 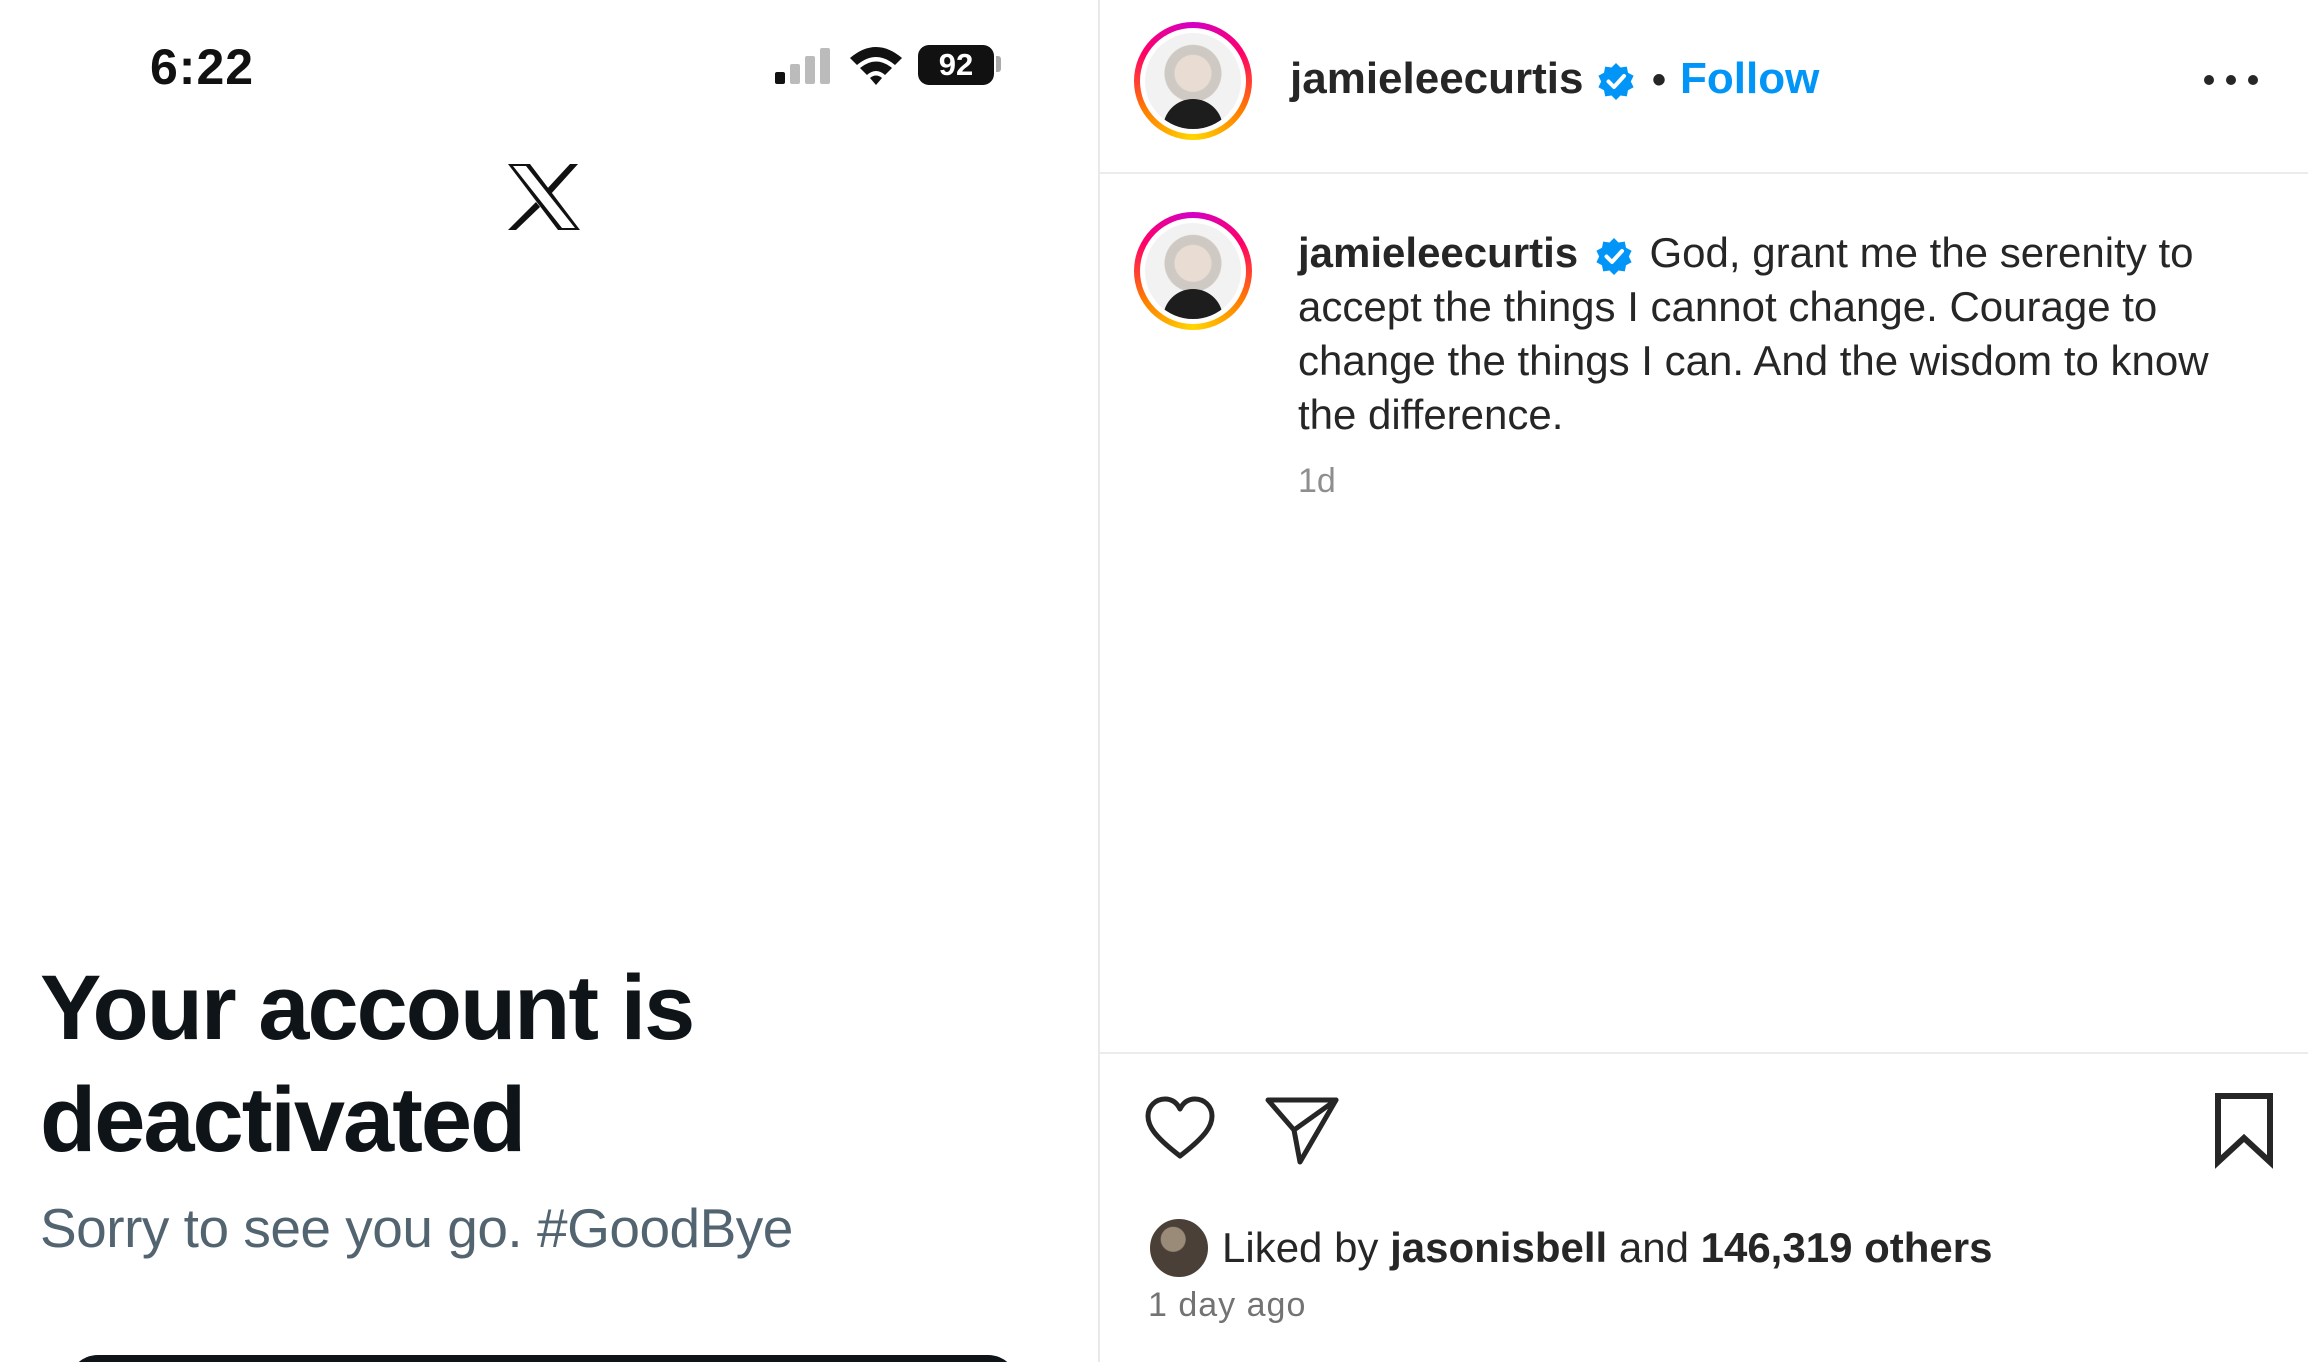 I want to click on status-bar-time: 6:22, so click(x=202, y=67).